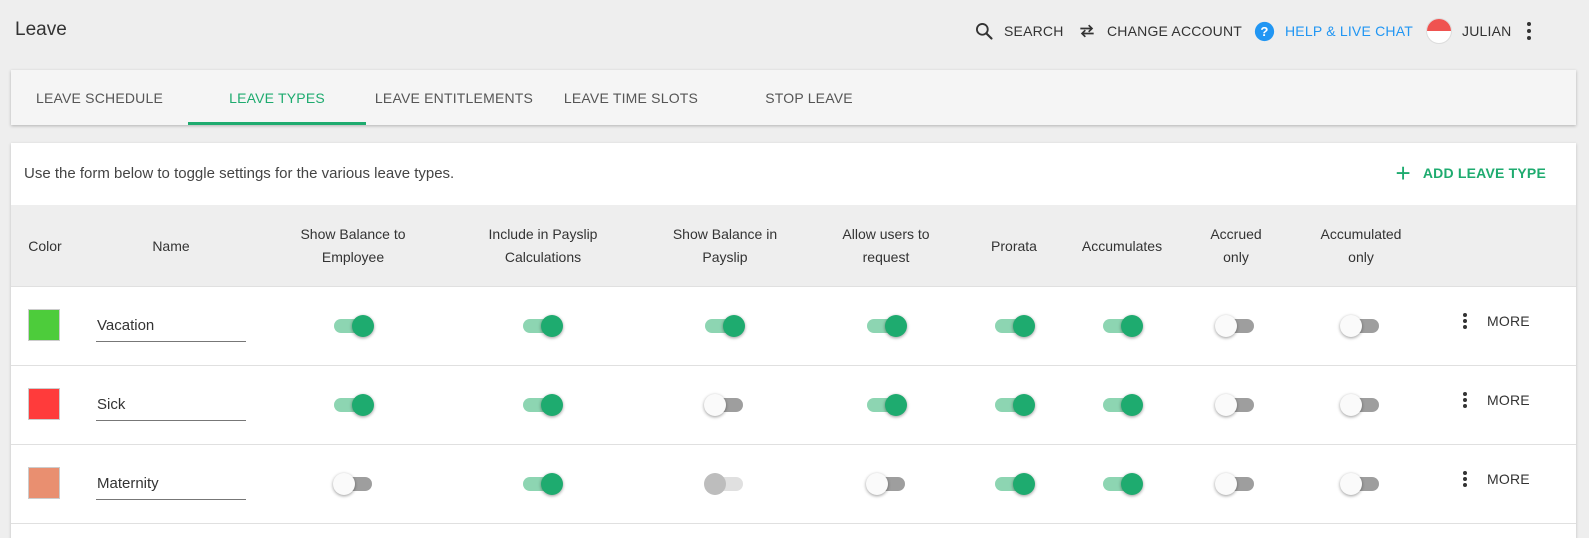 The width and height of the screenshot is (1589, 538). Describe the element at coordinates (171, 485) in the screenshot. I see `leave-name-field: Maternity` at that location.